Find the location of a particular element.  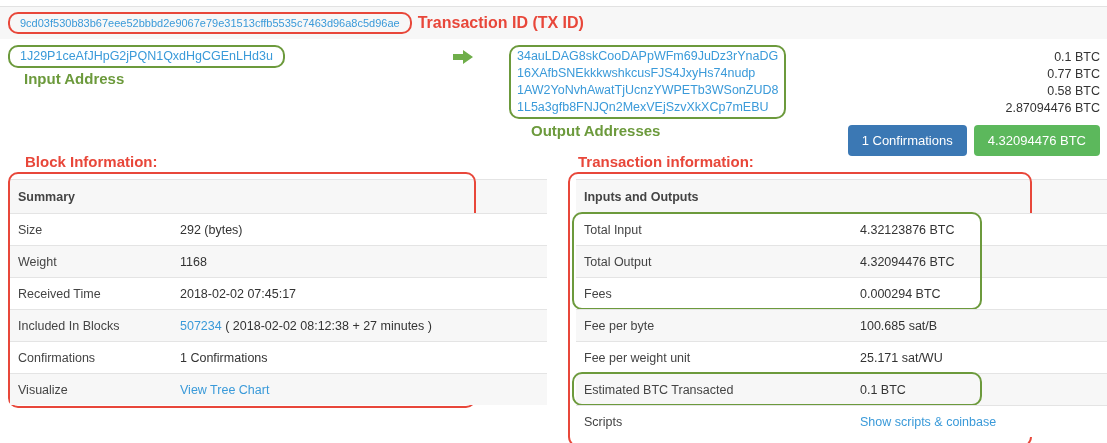

output-address-link: 1AW2YoNvhAwatTjUcnzYWPETb3WSonZUD8 is located at coordinates (648, 90).